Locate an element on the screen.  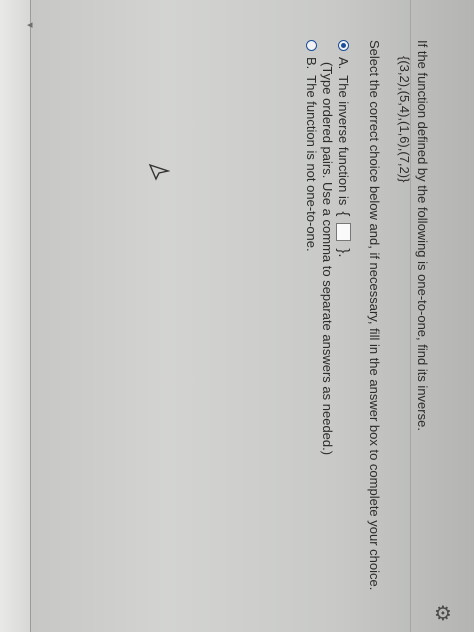
option-a-brace-open: { is located at coordinates (343, 214).